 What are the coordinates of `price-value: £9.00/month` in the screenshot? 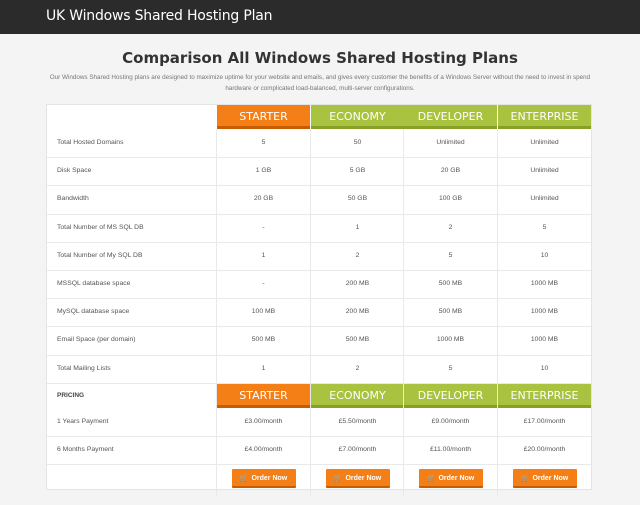 It's located at (450, 421).